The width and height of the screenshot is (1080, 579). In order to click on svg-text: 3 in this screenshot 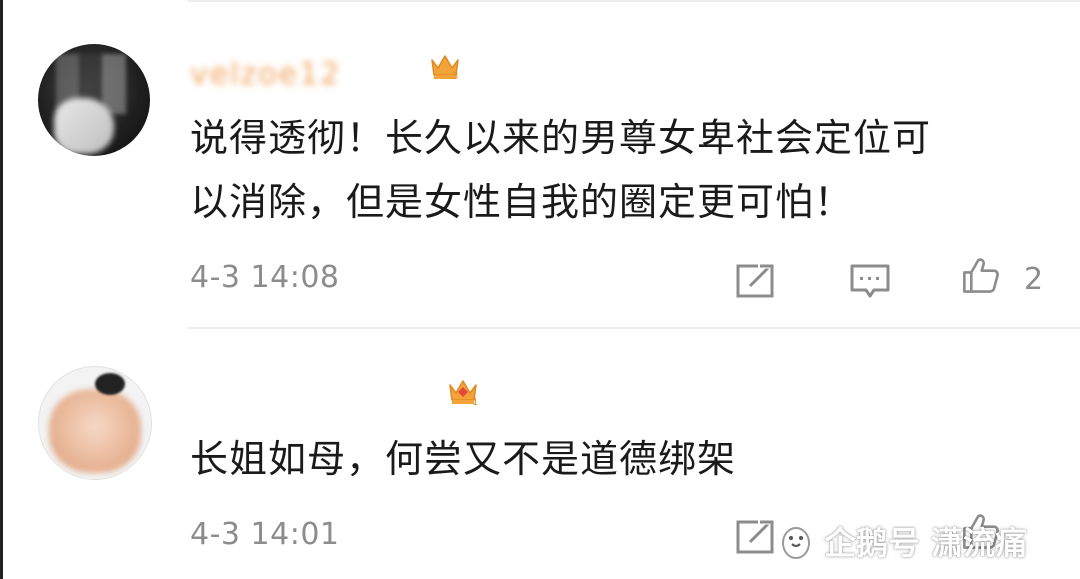, I will do `click(455, 76)`.